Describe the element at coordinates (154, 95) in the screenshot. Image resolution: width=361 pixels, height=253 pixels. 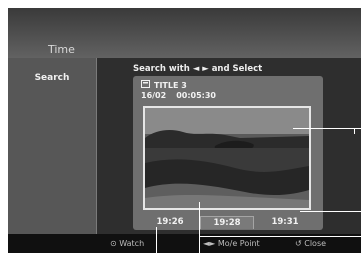
I see `title-date: 16/02` at that location.